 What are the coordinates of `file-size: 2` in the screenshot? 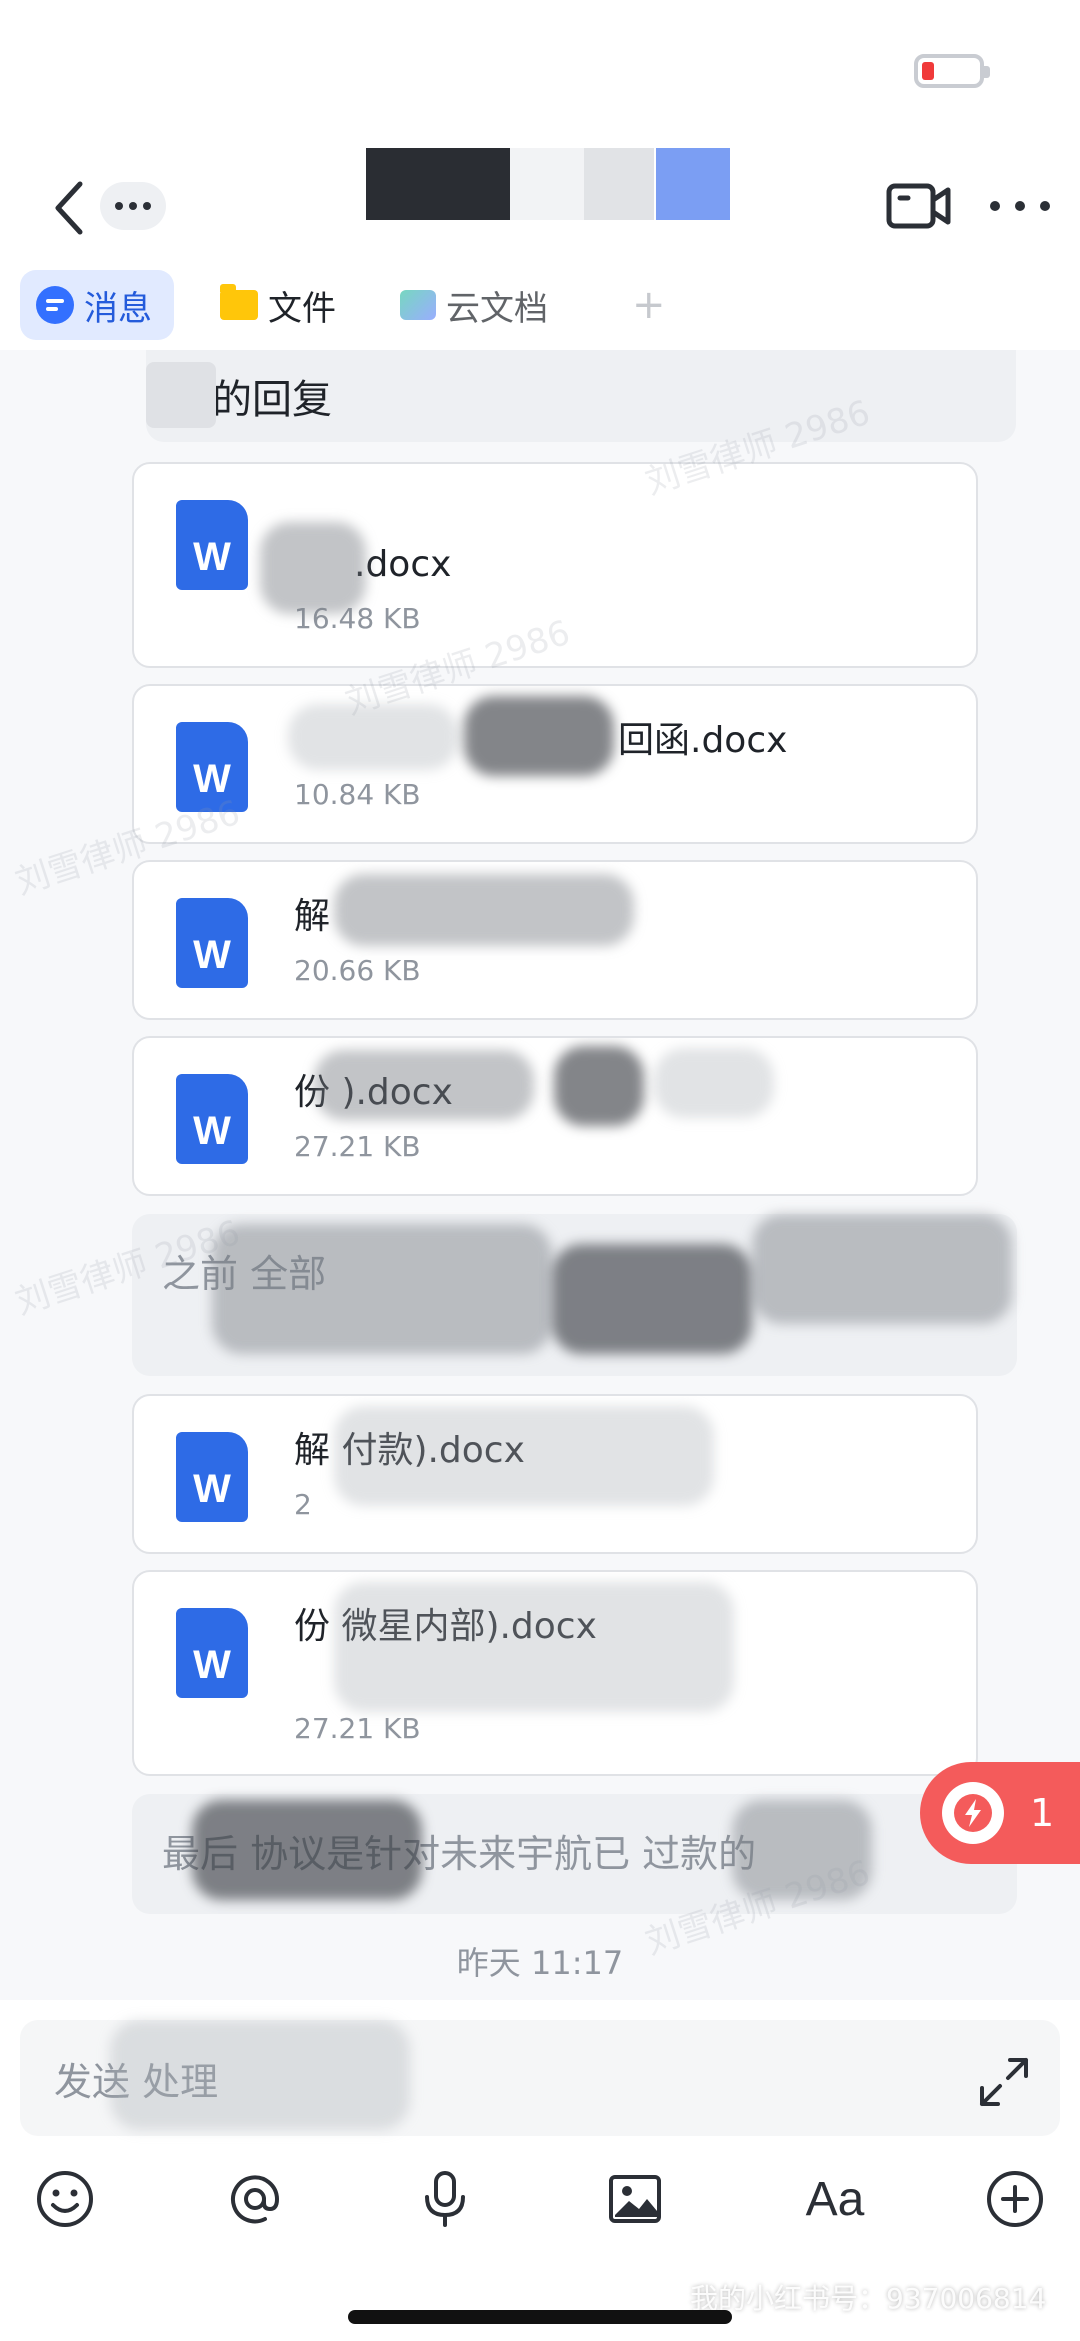 It's located at (303, 1504).